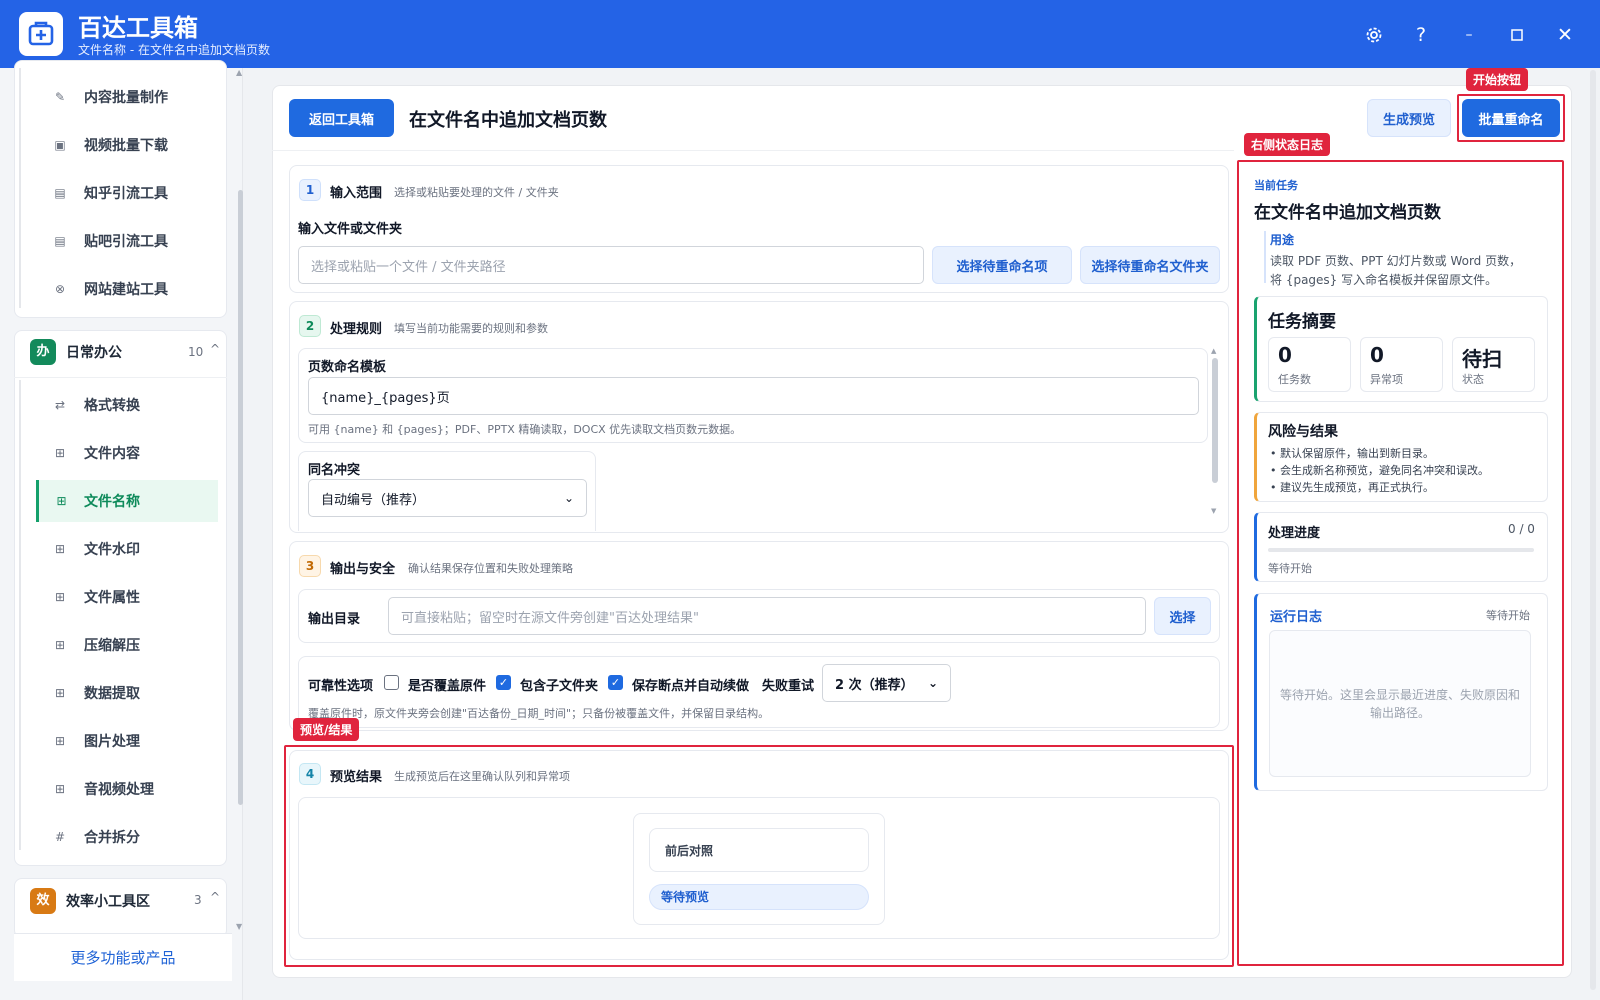 This screenshot has height=1000, width=1600. What do you see at coordinates (391, 682) in the screenshot?
I see `overwrite-checkbox` at bounding box center [391, 682].